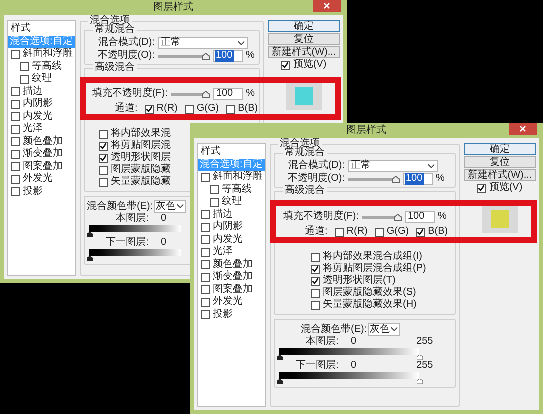 The height and width of the screenshot is (414, 543). Describe the element at coordinates (381, 293) in the screenshot. I see `option-checkbox: 图层蒙版隐藏效果(S)` at that location.